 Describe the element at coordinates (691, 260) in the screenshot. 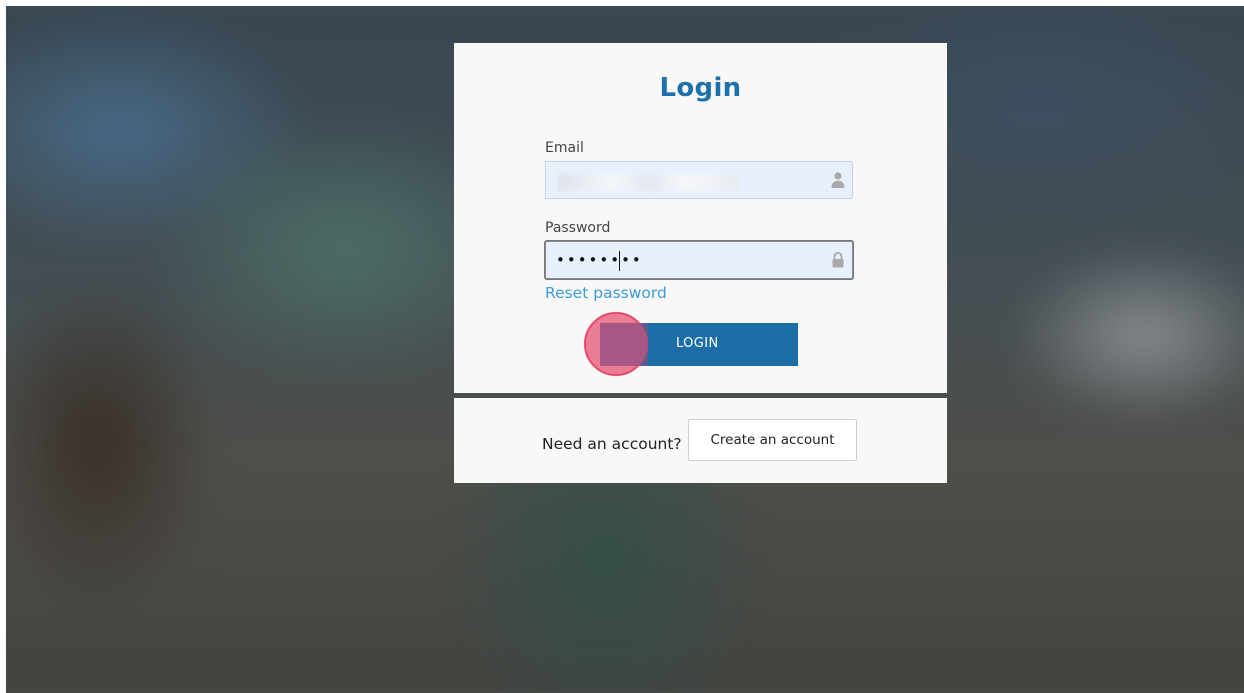

I see `password-input` at that location.